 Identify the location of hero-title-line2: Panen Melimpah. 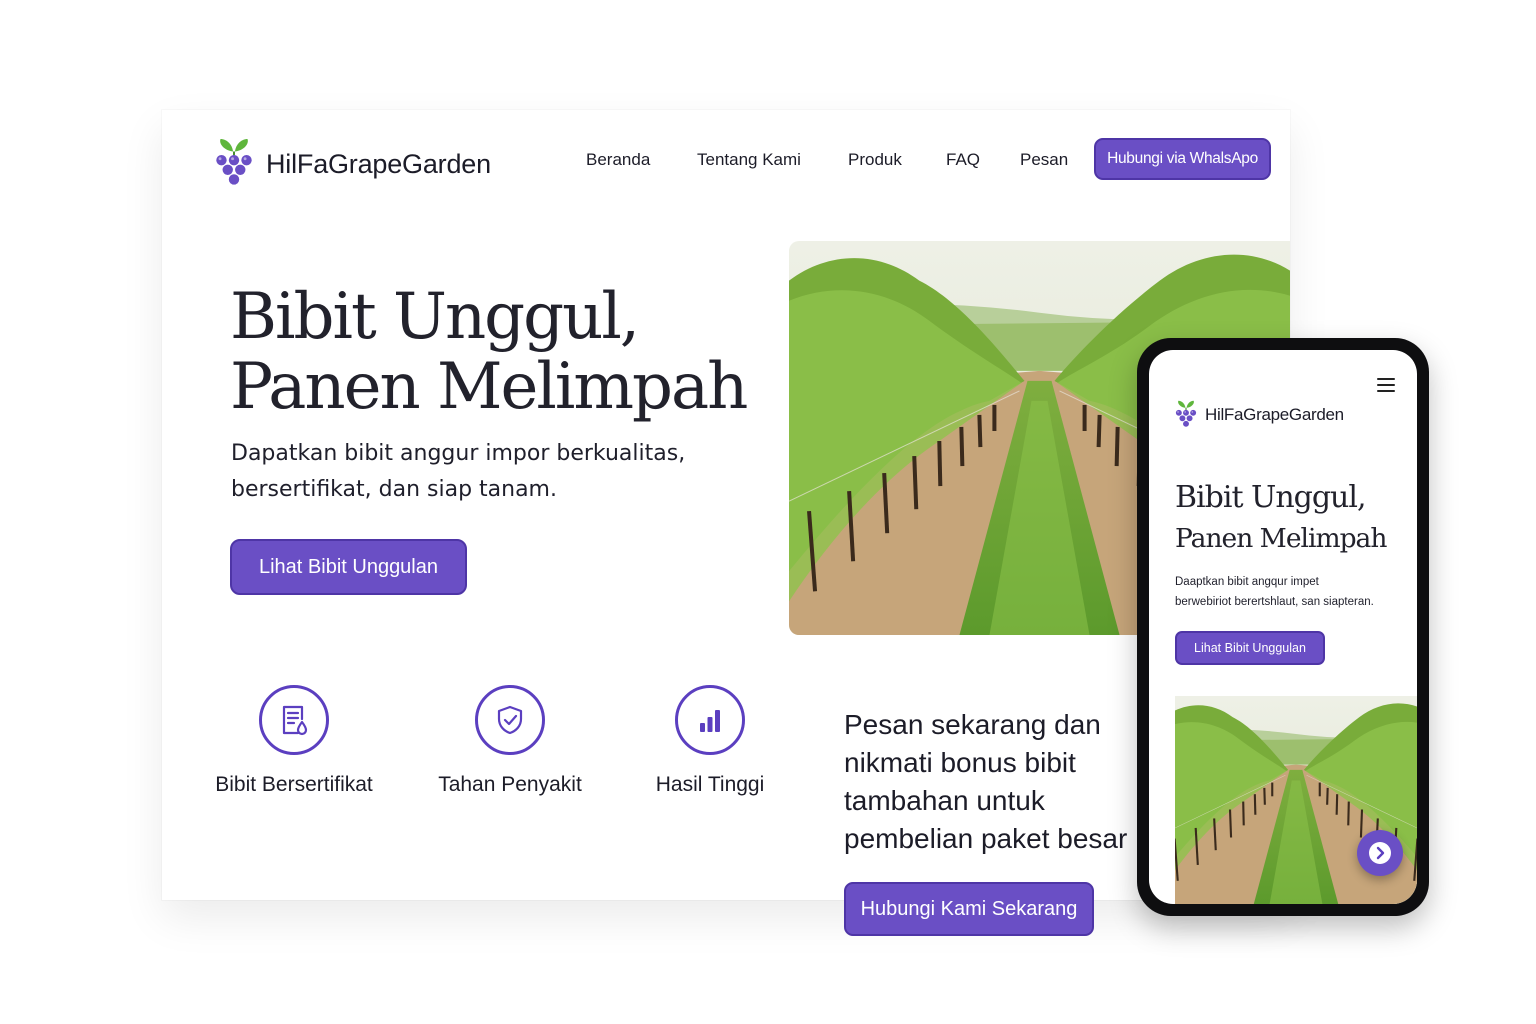
(489, 387).